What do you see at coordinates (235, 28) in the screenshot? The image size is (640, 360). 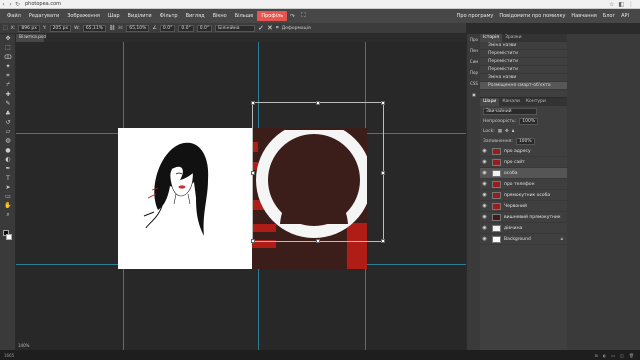 I see `interpolation-select: Білінійна` at bounding box center [235, 28].